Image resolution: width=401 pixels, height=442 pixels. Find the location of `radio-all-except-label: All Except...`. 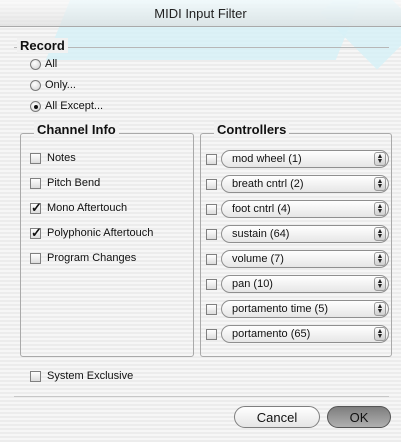

radio-all-except-label: All Except... is located at coordinates (74, 106).